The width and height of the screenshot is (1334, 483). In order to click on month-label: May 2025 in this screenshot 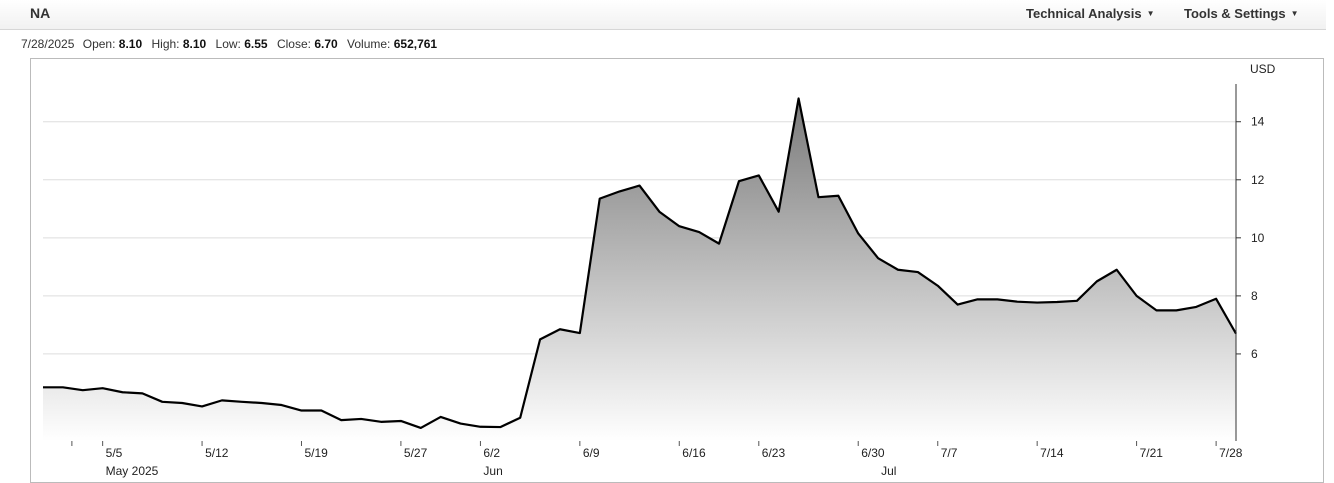, I will do `click(132, 471)`.